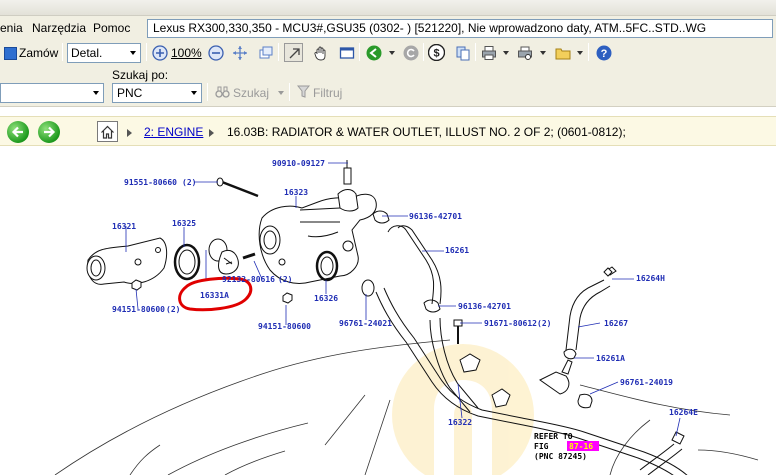 This screenshot has height=475, width=776. I want to click on refer-fig-link: 87-16, so click(581, 446).